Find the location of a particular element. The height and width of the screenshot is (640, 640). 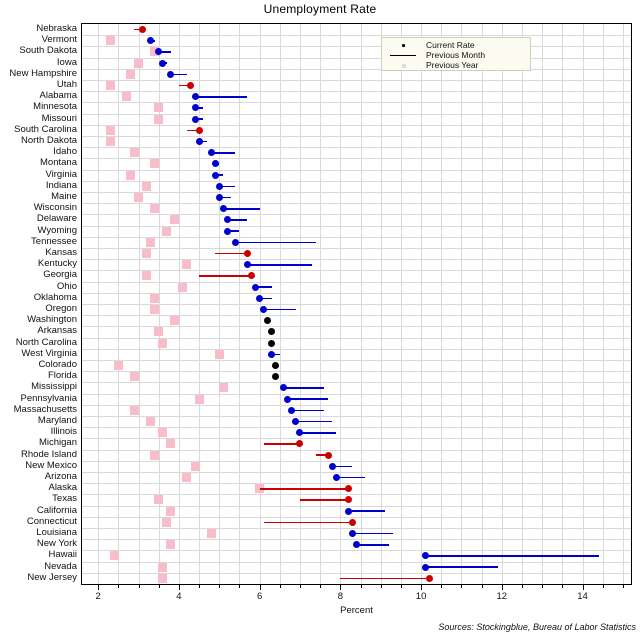

y-axis-tick-label: Kentucky is located at coordinates (57, 264).